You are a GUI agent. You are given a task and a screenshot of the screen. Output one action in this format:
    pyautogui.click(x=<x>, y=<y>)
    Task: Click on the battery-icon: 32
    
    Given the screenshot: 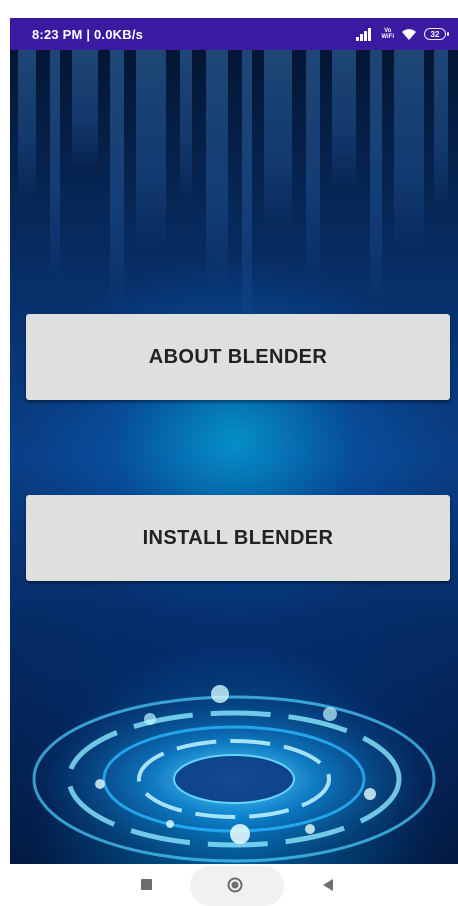 What is the action you would take?
    pyautogui.click(x=436, y=34)
    